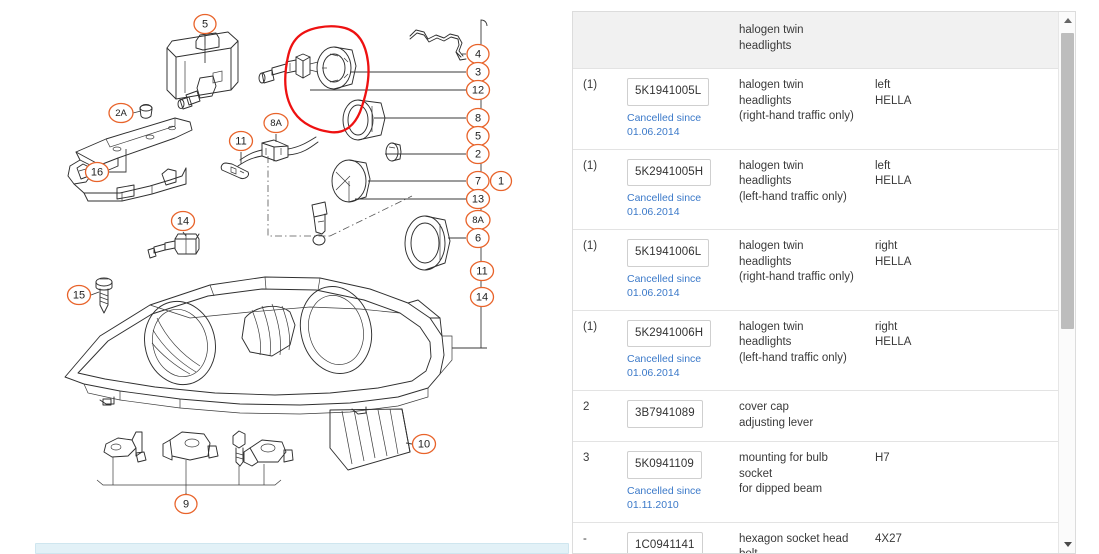 Image resolution: width=1099 pixels, height=554 pixels. Describe the element at coordinates (276, 123) in the screenshot. I see `callout-8A: 8A` at that location.